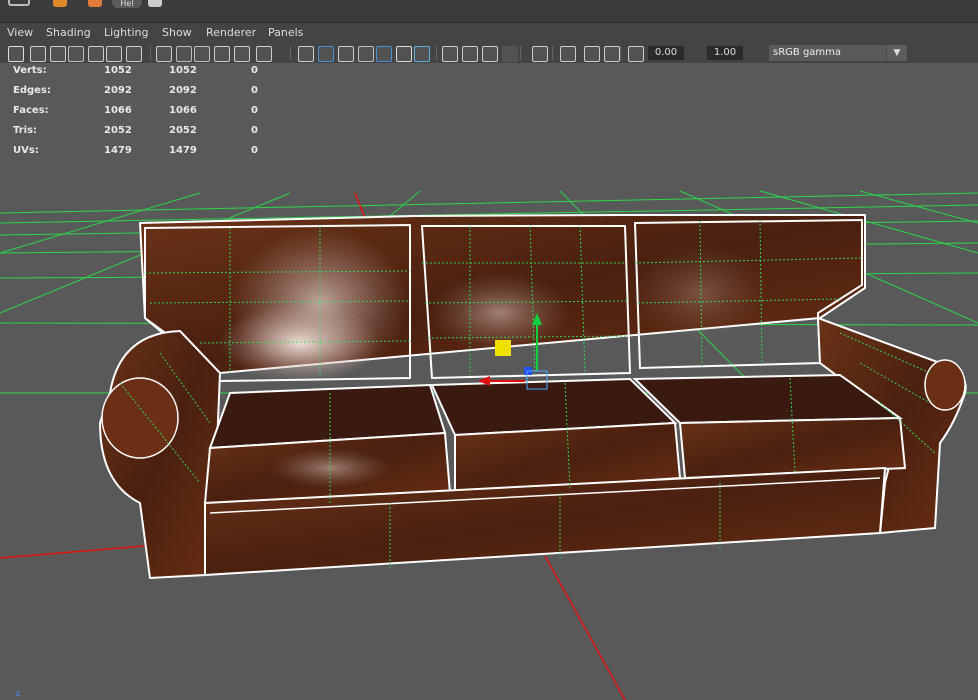 This screenshot has width=978, height=700. What do you see at coordinates (636, 54) in the screenshot?
I see `colorspace-toggle-icon` at bounding box center [636, 54].